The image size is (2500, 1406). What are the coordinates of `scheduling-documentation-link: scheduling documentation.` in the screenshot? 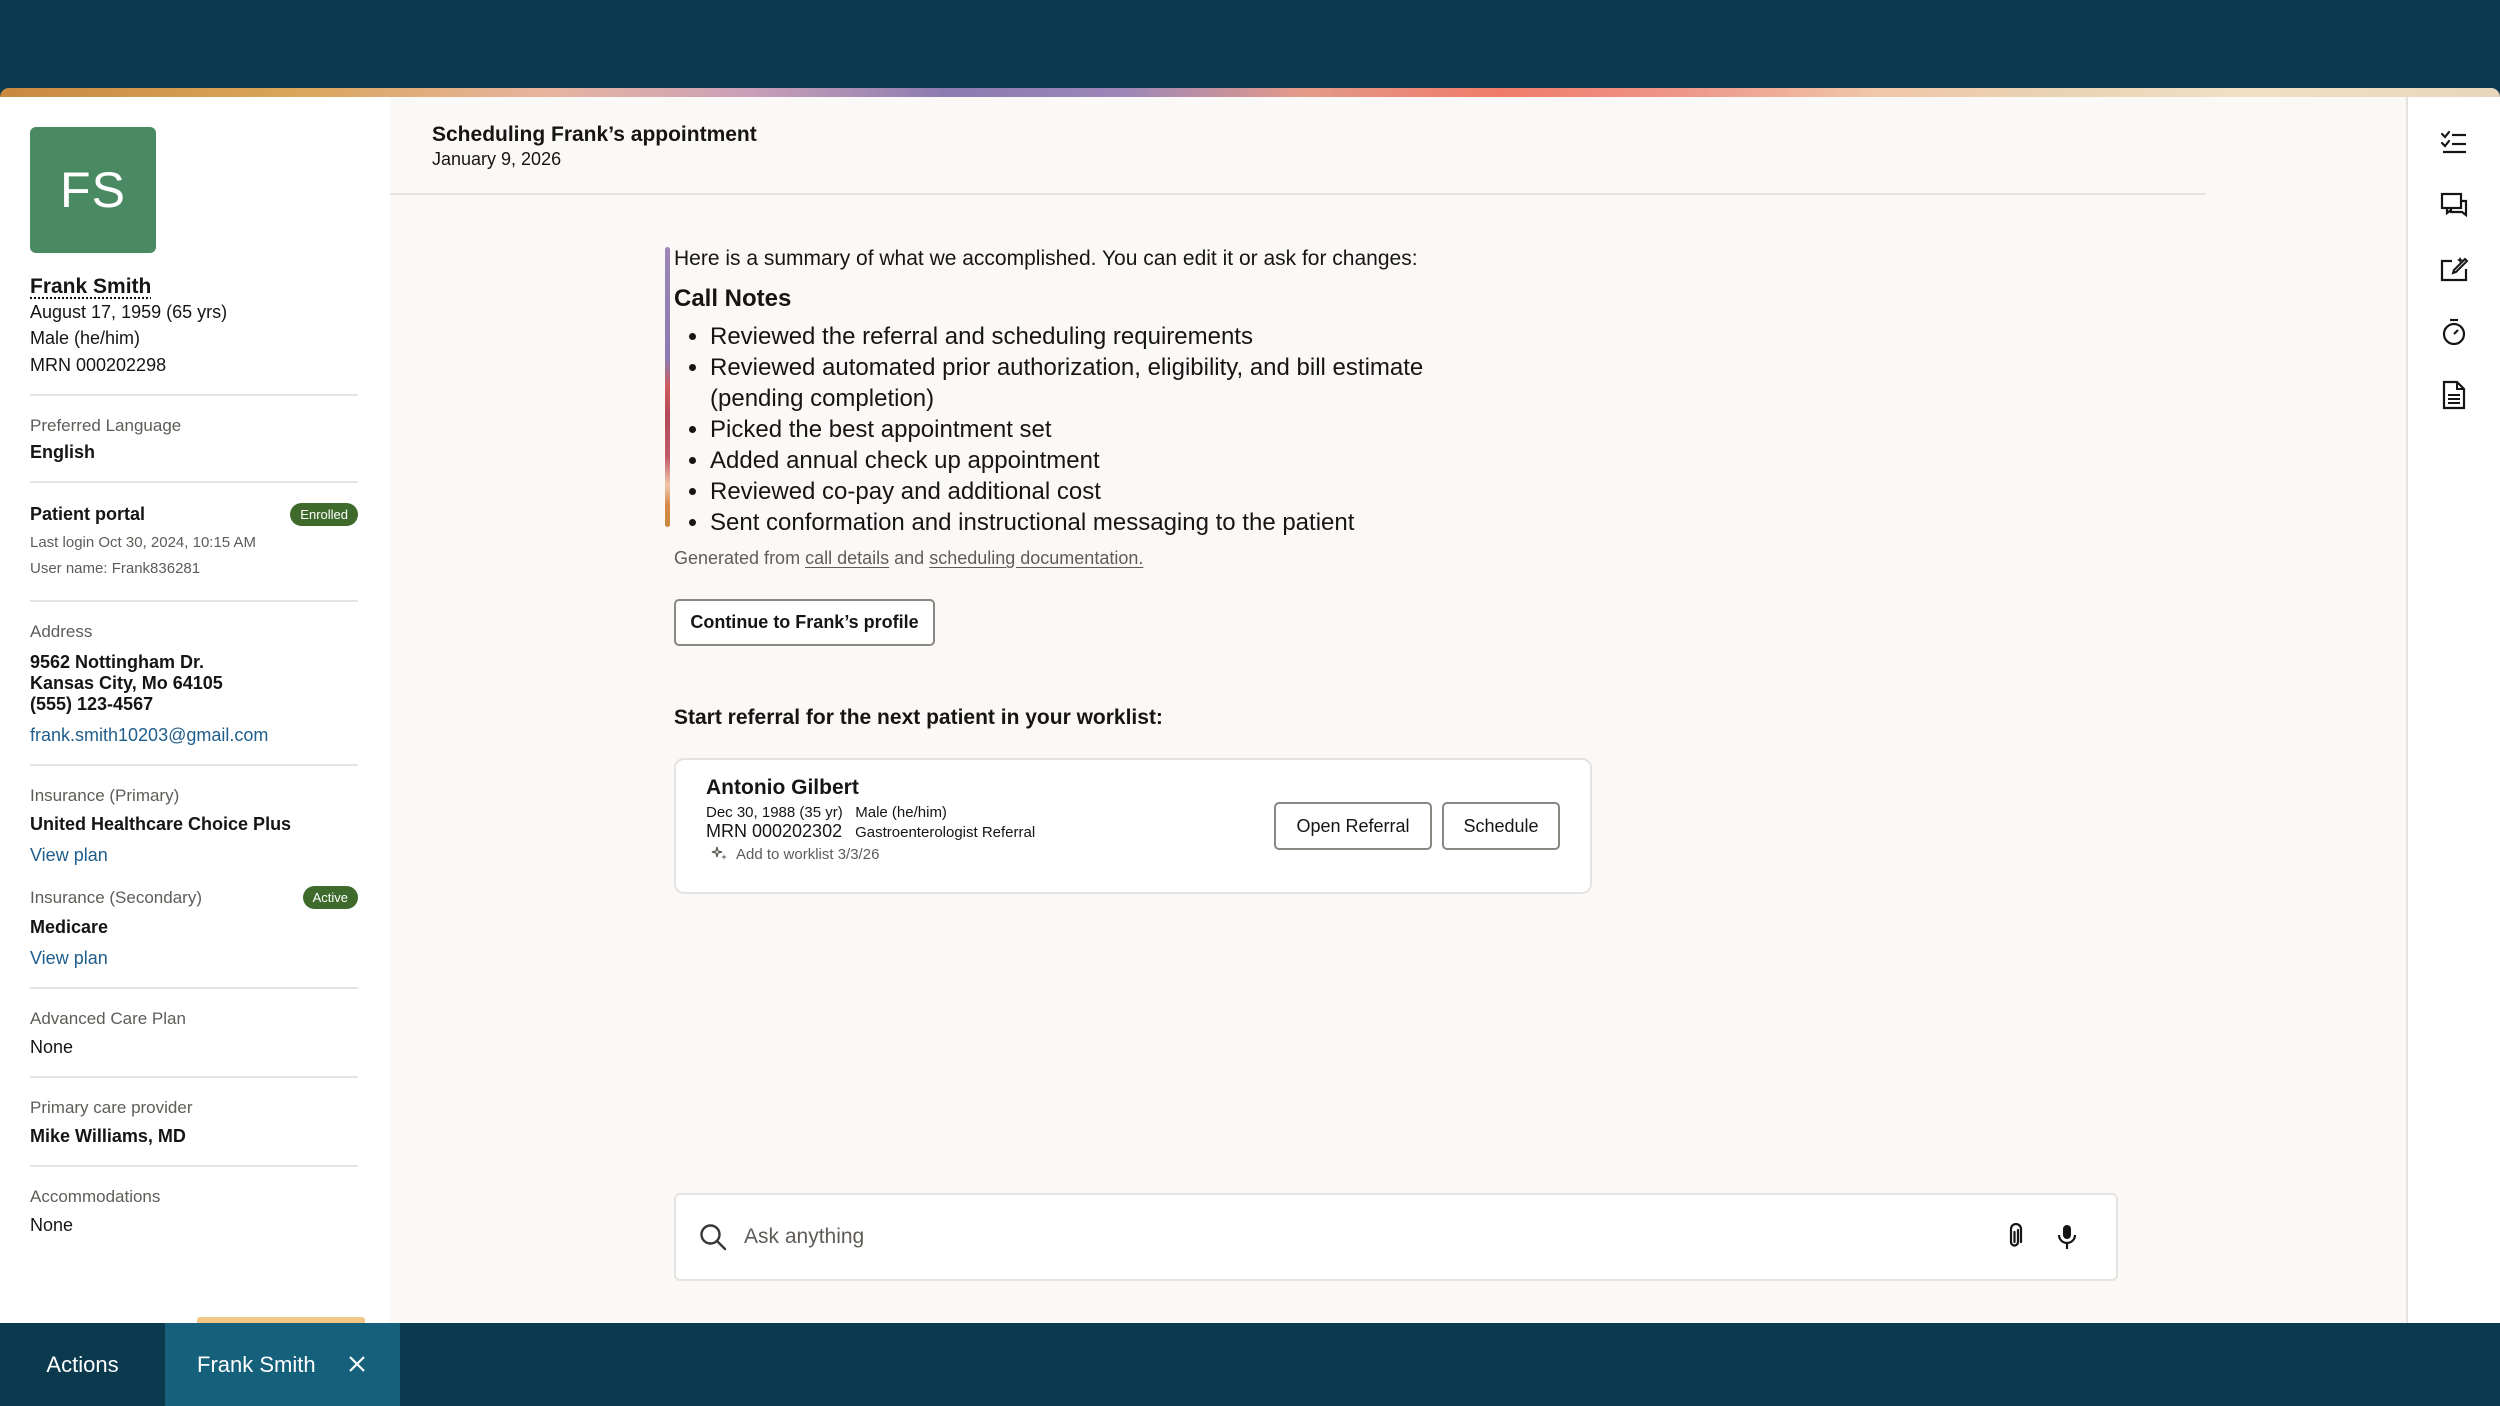 It's located at (1036, 558).